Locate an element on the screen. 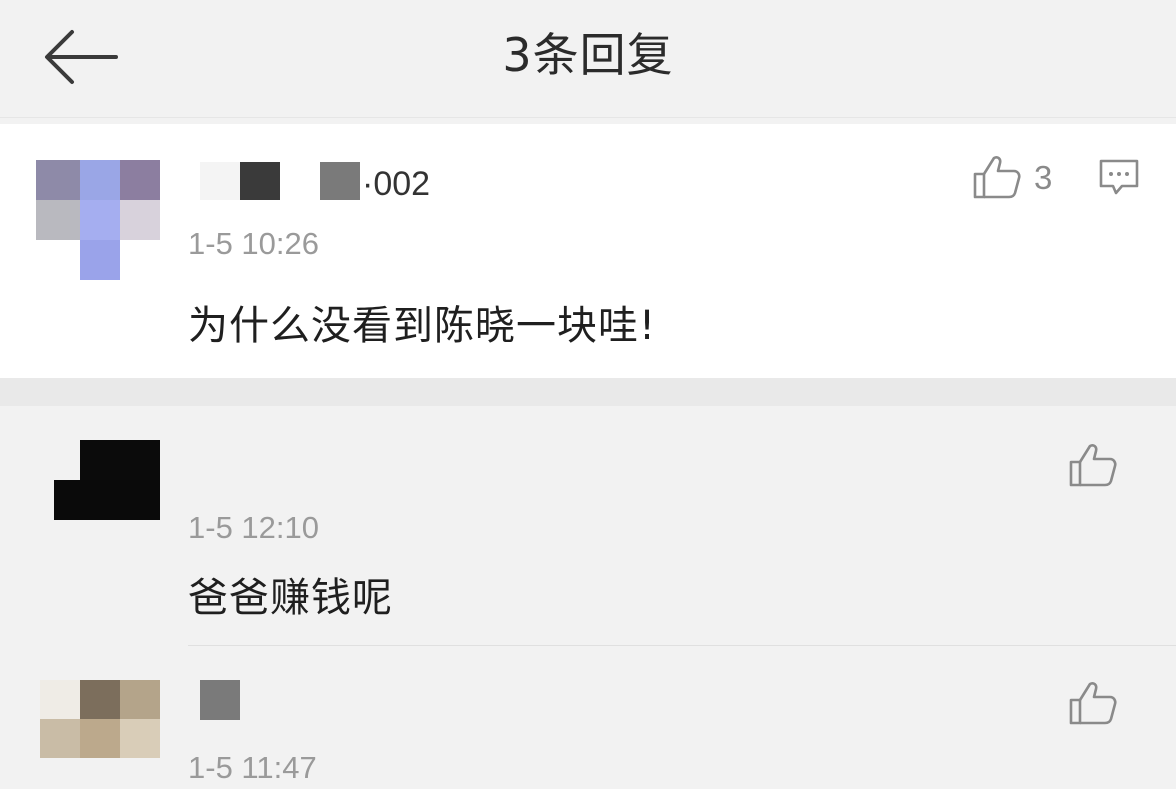  comment-bubble-icon is located at coordinates (1119, 177).